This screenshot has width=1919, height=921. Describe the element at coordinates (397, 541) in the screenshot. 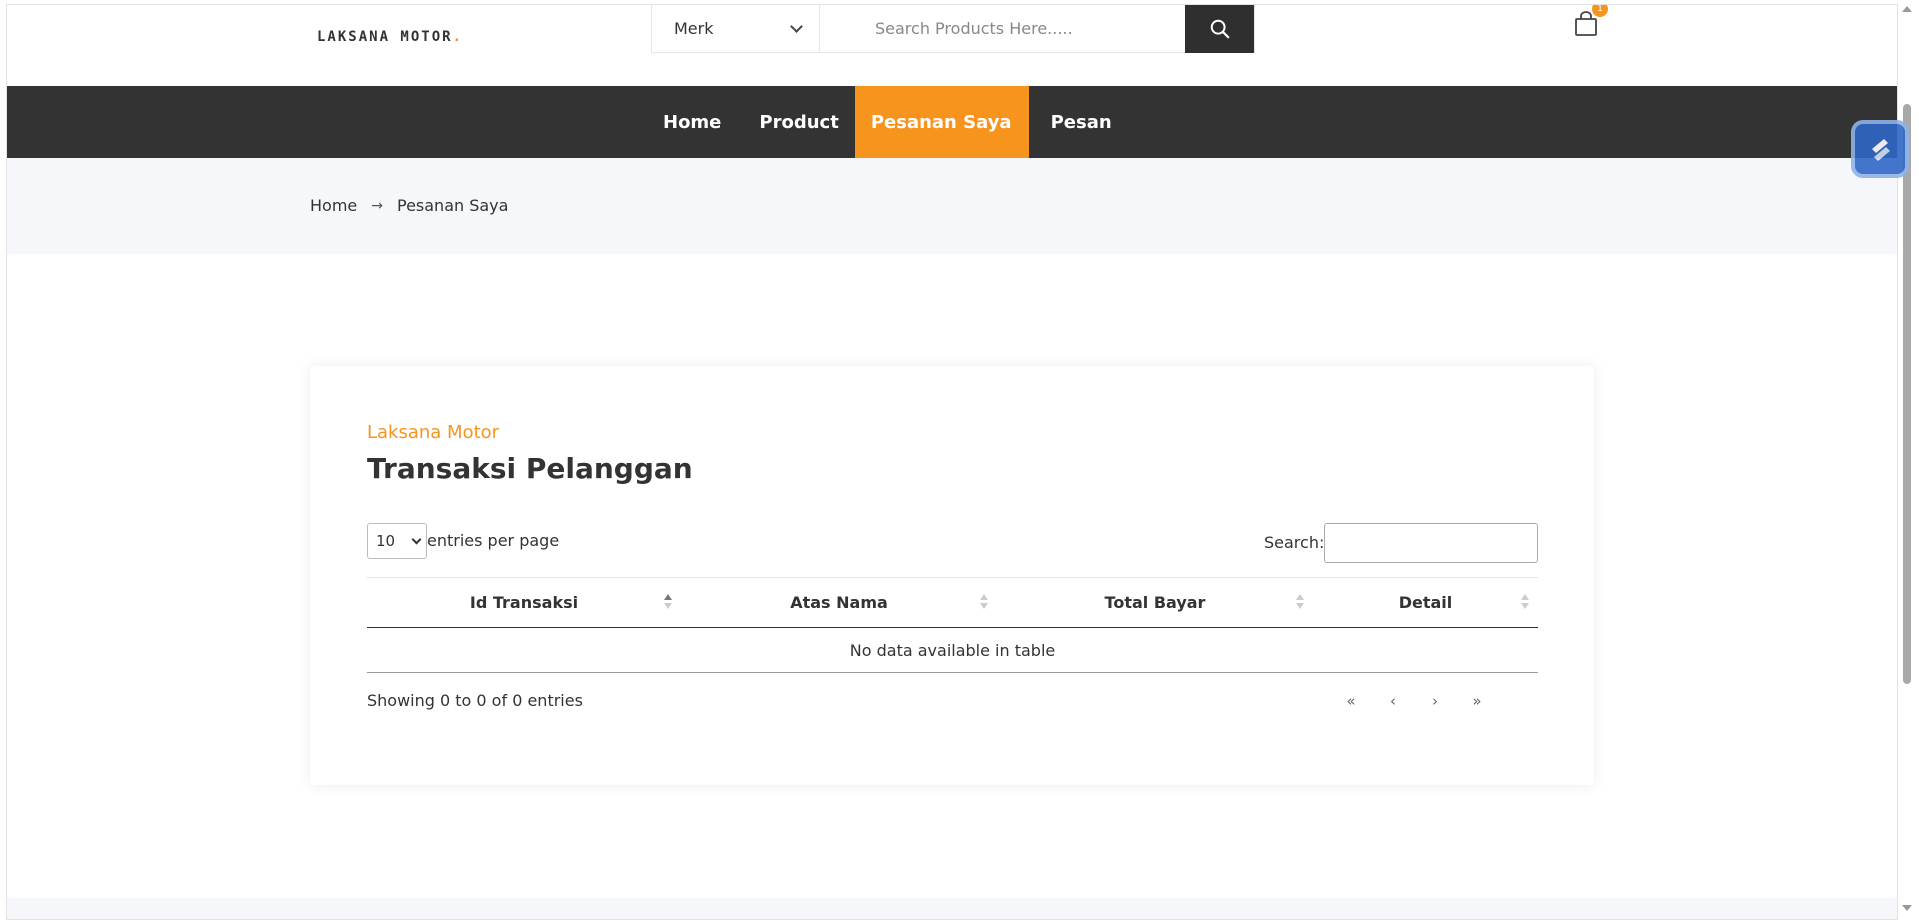

I see `entries-per-page-select: 10` at that location.